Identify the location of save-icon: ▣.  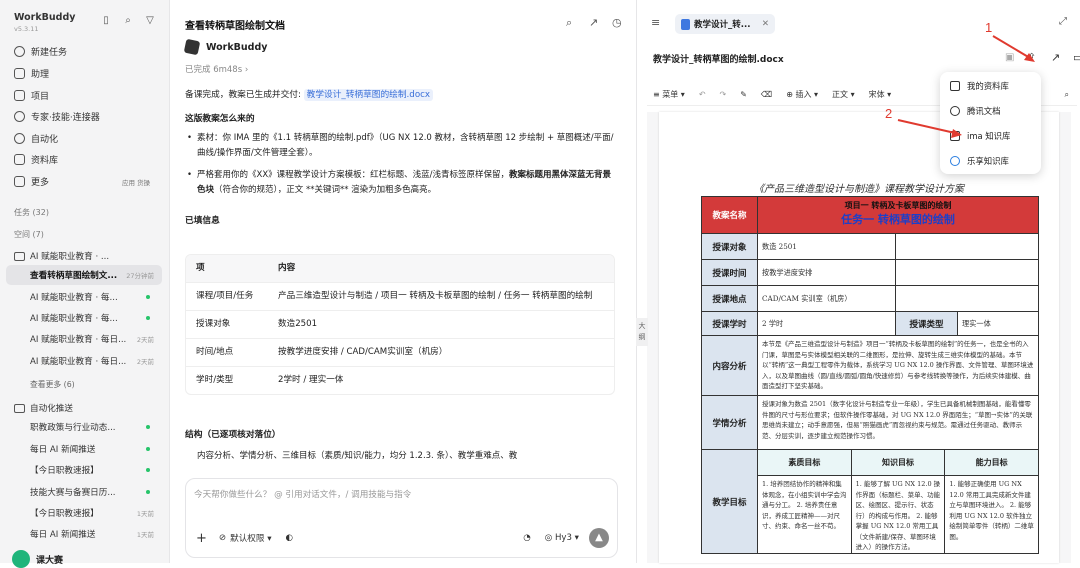
(1009, 57).